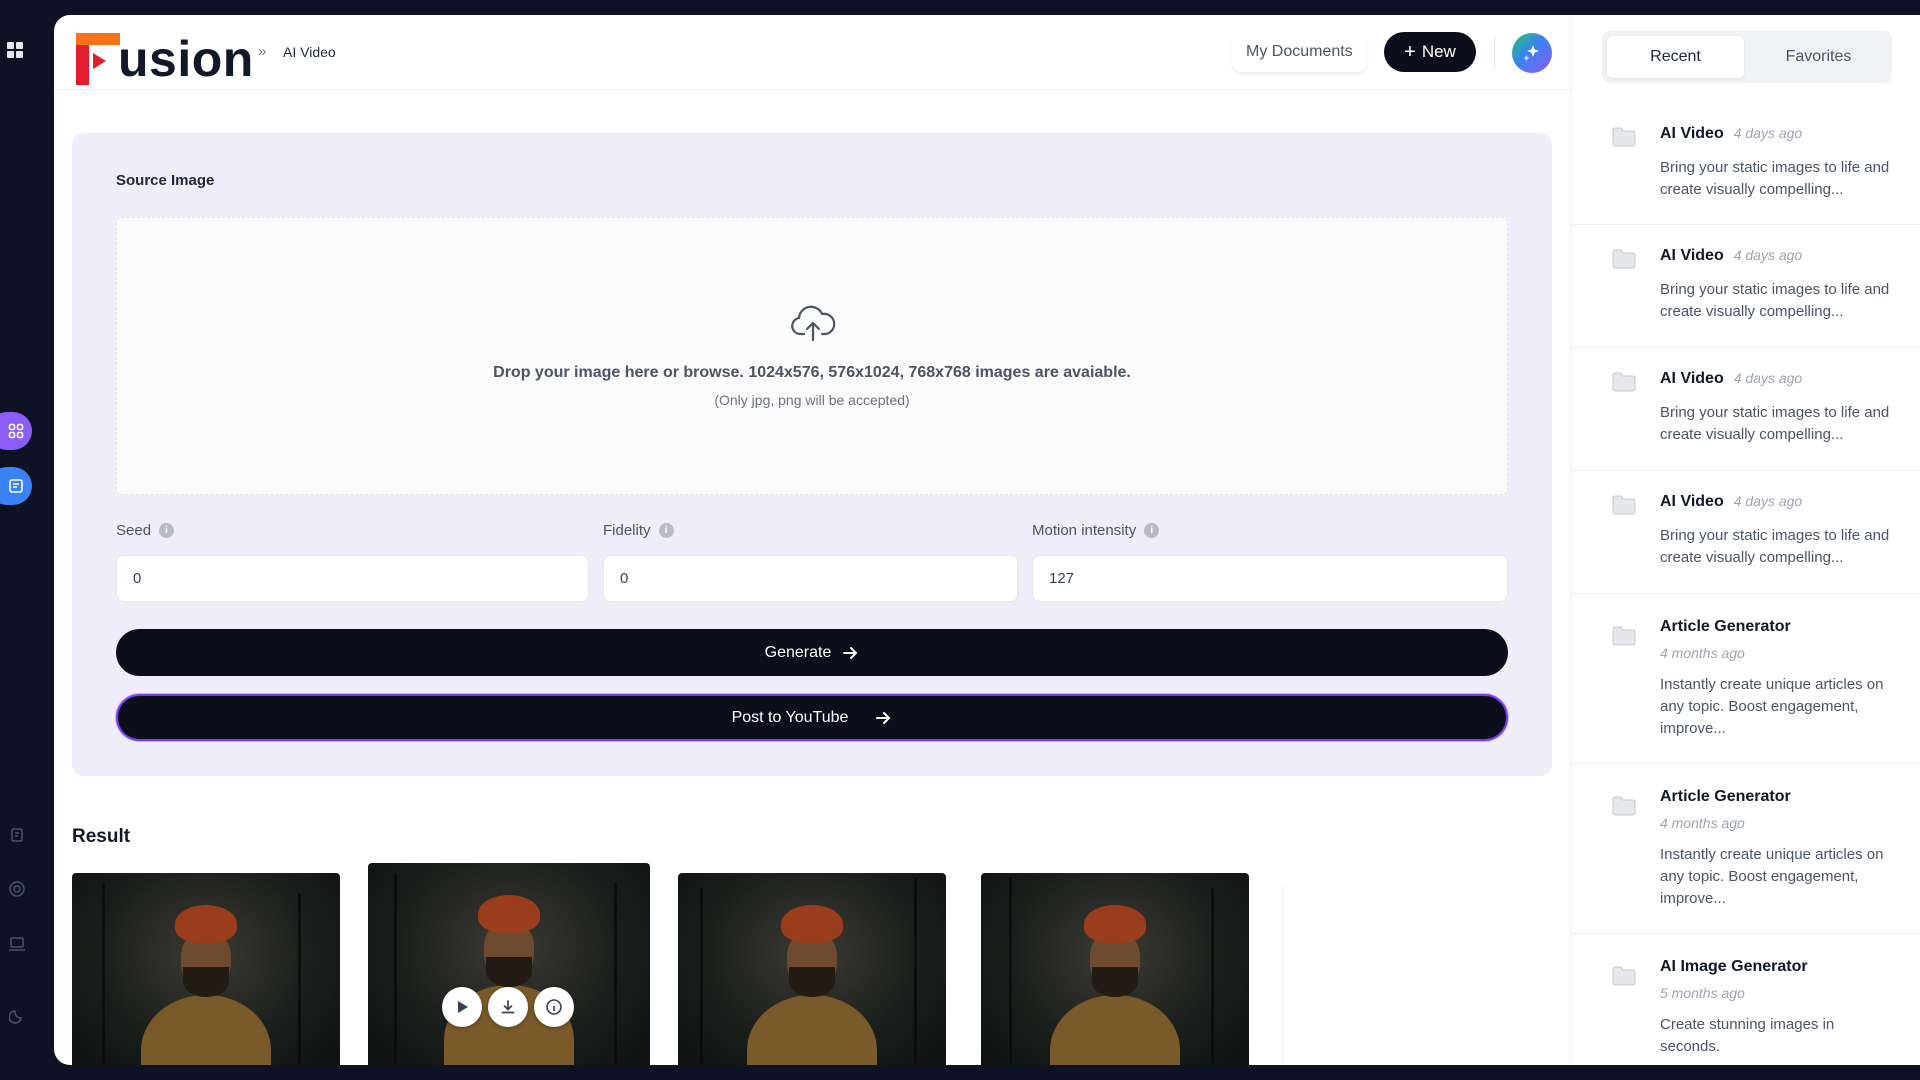  I want to click on top-header: usion » AI Video My Documents + New, so click(812, 52).